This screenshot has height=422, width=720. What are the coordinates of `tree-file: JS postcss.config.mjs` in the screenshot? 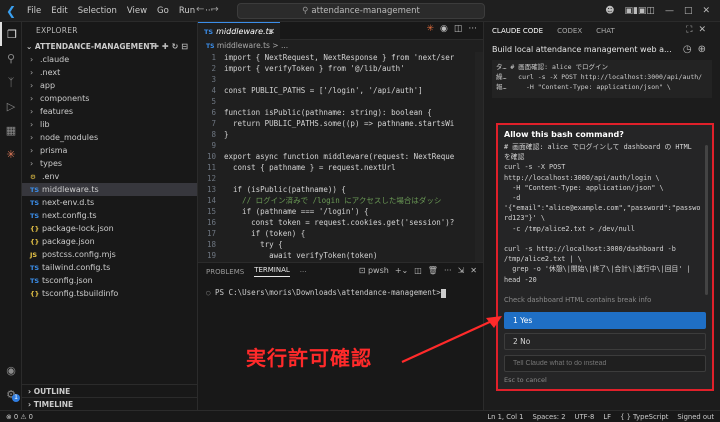 It's located at (109, 254).